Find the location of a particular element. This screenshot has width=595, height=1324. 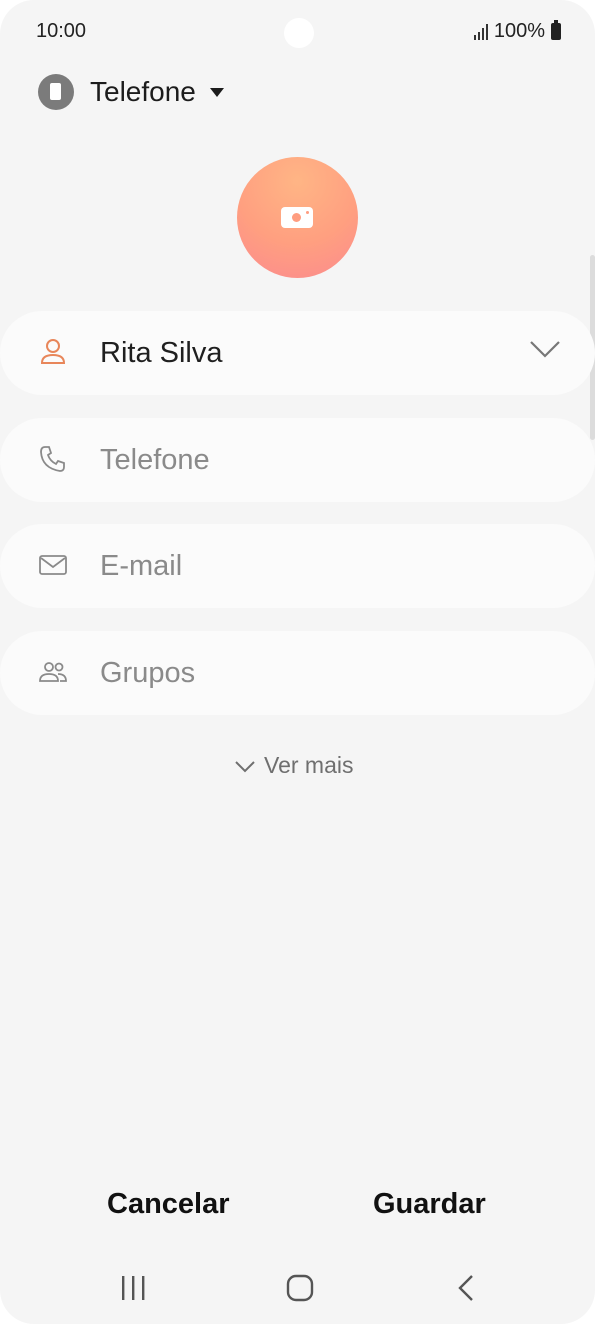

status-icons: 100% is located at coordinates (517, 31).